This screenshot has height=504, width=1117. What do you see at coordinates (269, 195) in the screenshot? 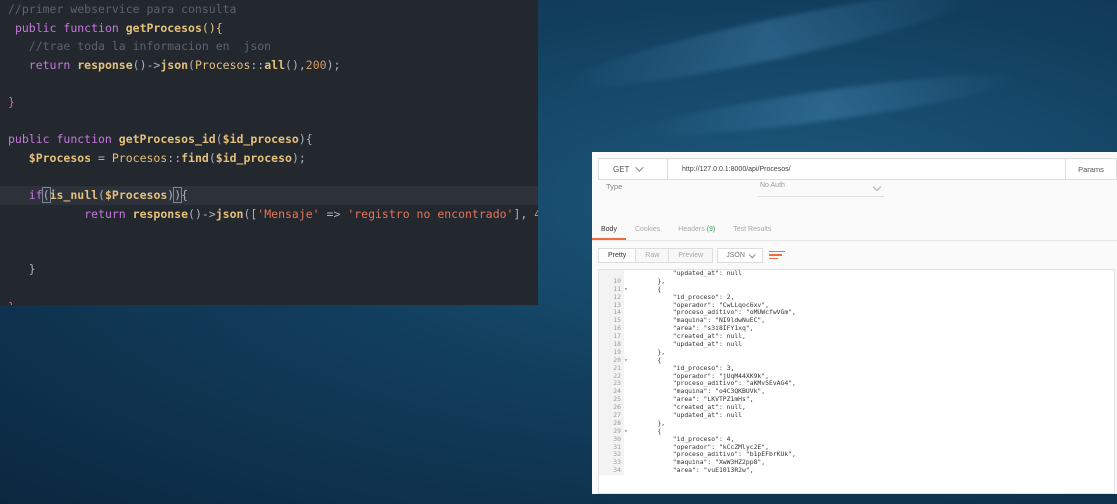
I see `code-line: if(is_null($Procesos)){` at bounding box center [269, 195].